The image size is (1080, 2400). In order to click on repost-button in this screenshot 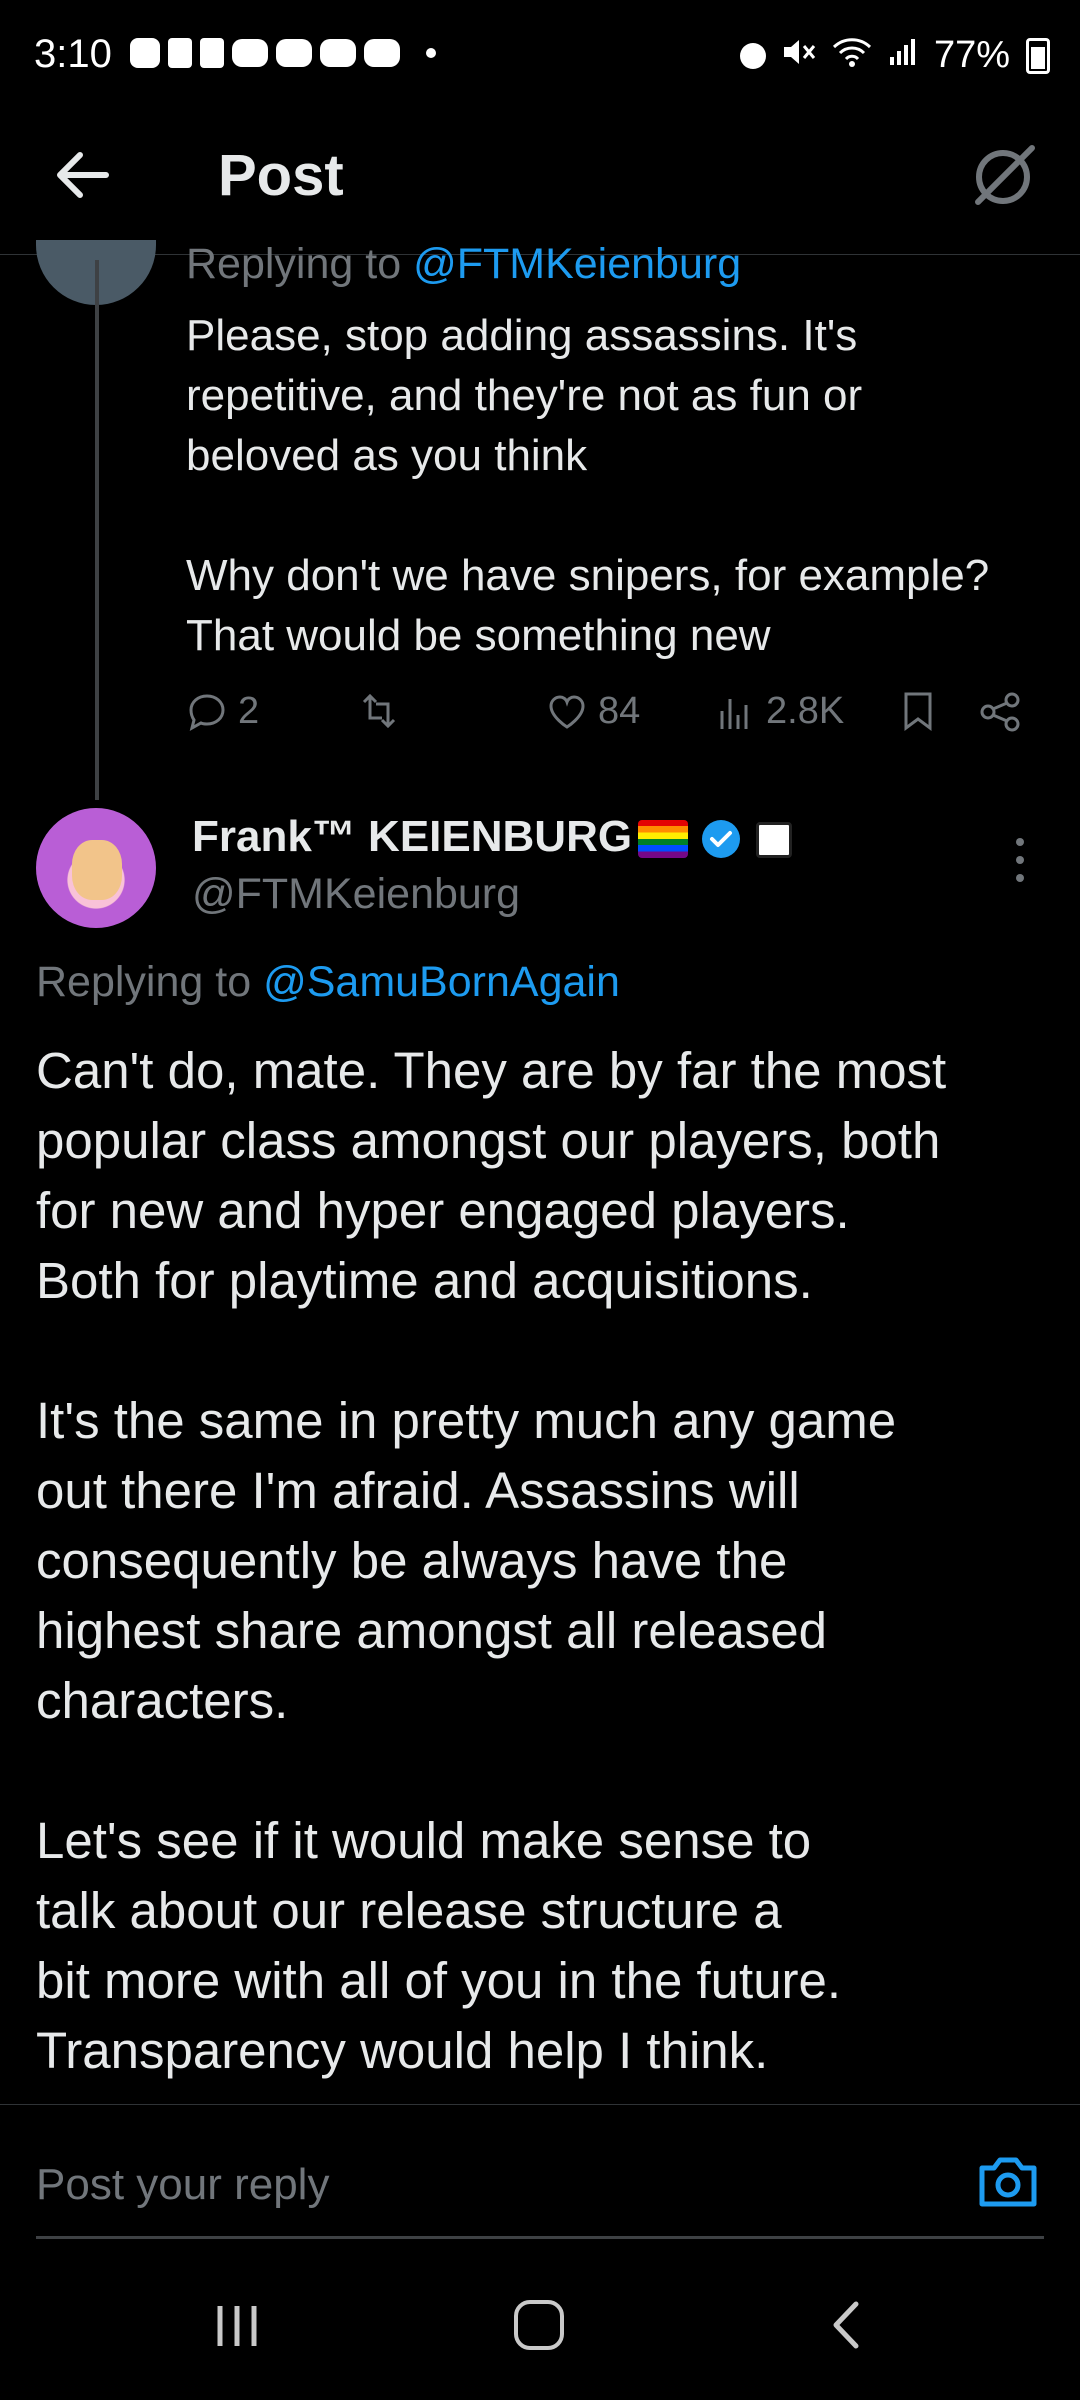, I will do `click(379, 711)`.